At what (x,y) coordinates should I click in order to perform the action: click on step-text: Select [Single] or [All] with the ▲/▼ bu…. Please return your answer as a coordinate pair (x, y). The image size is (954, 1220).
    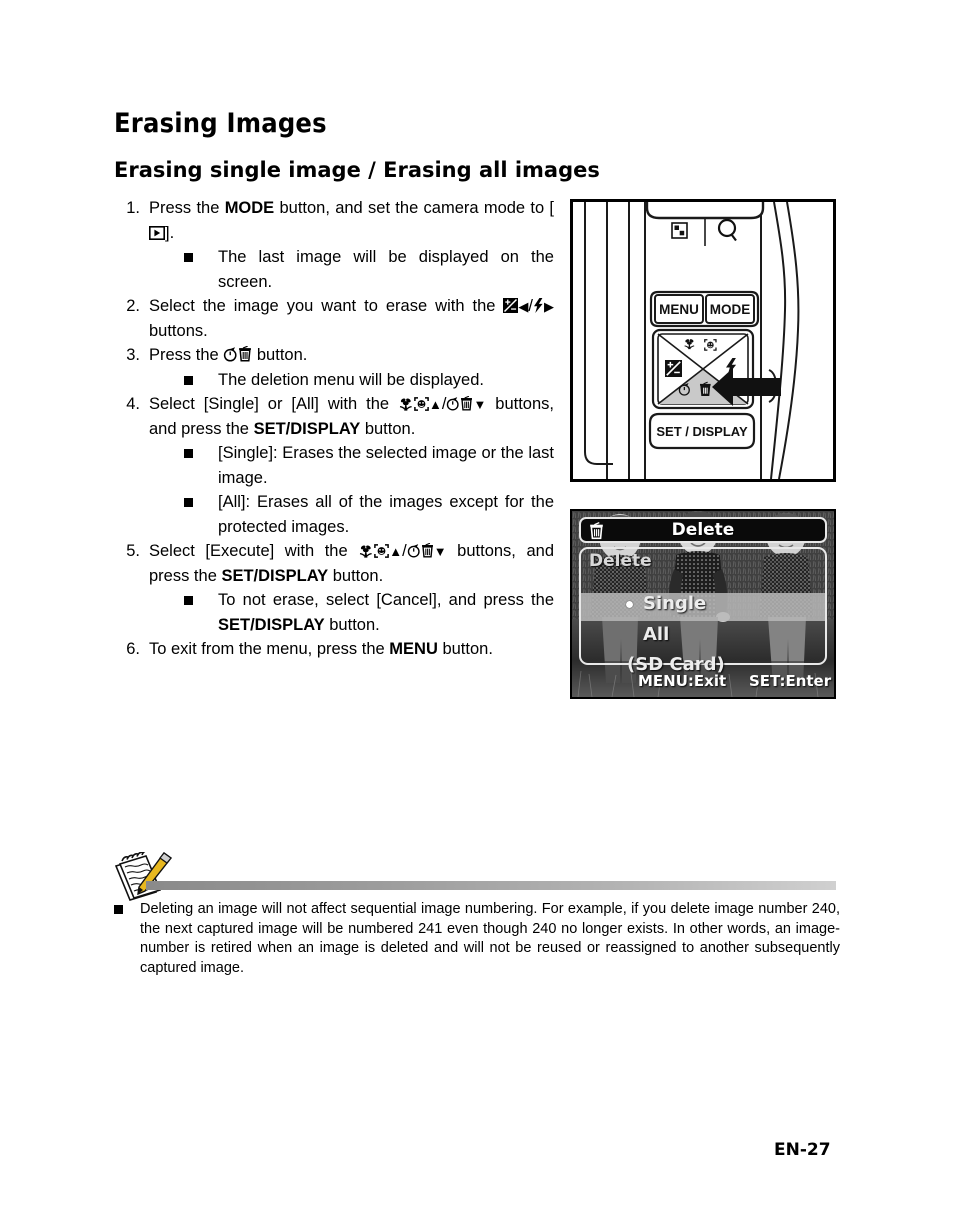
    Looking at the image, I should click on (351, 416).